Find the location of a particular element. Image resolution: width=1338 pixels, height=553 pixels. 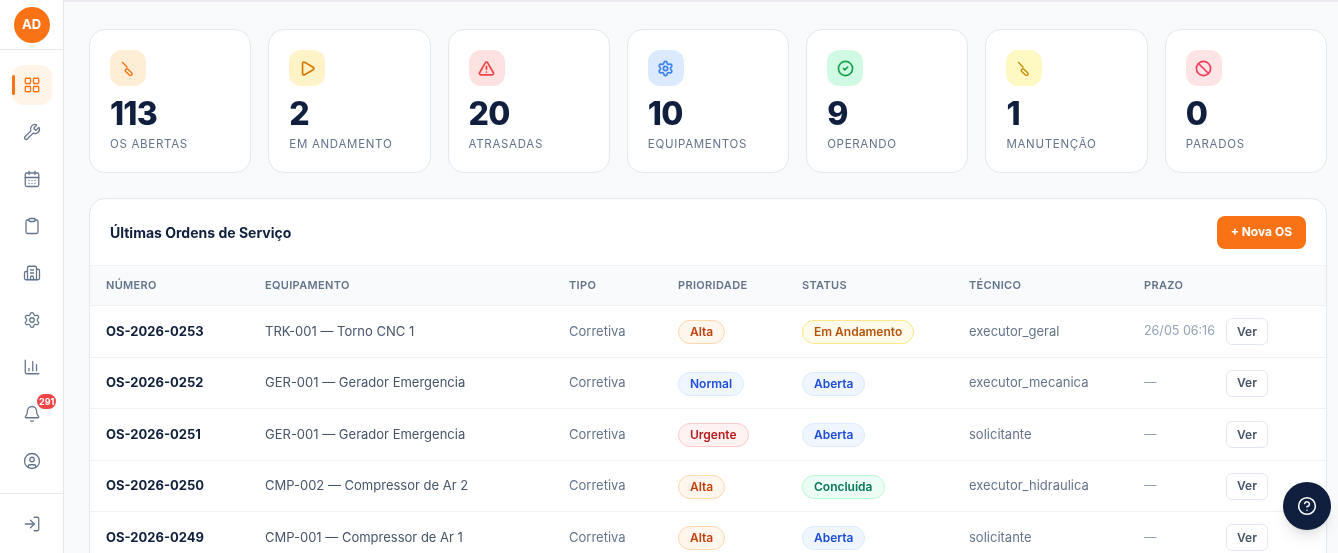

stat-label: OPERANDO is located at coordinates (862, 144).